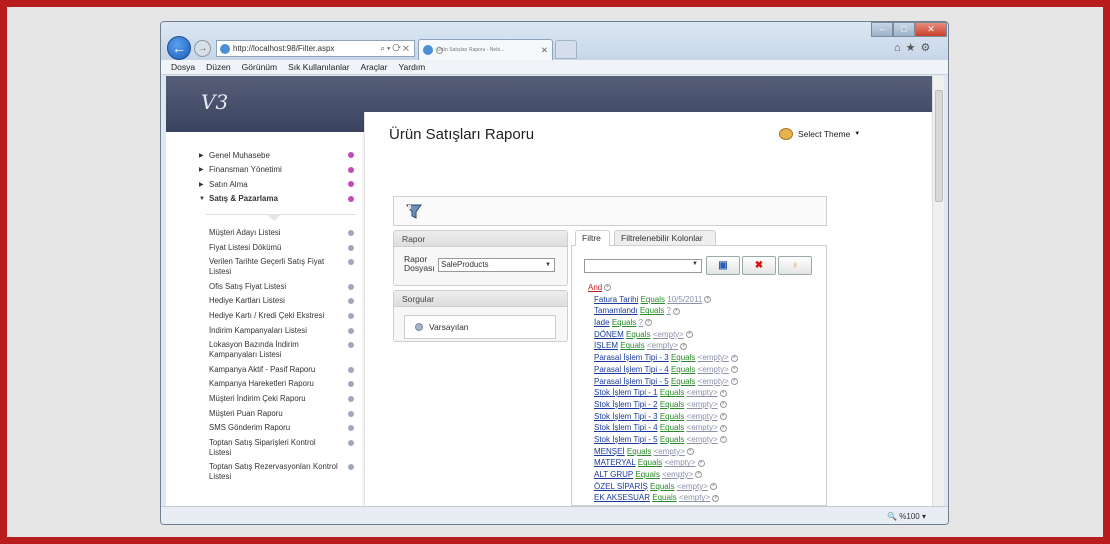 The image size is (1110, 544). Describe the element at coordinates (281, 301) in the screenshot. I see `sidebar-report-item: Hediye Kartları Listesi` at that location.